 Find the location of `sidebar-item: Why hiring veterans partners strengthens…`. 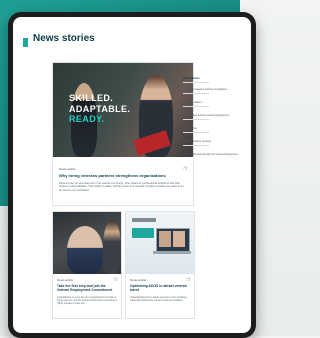

sidebar-item: Why hiring veterans partners strengthens… is located at coordinates (206, 89).